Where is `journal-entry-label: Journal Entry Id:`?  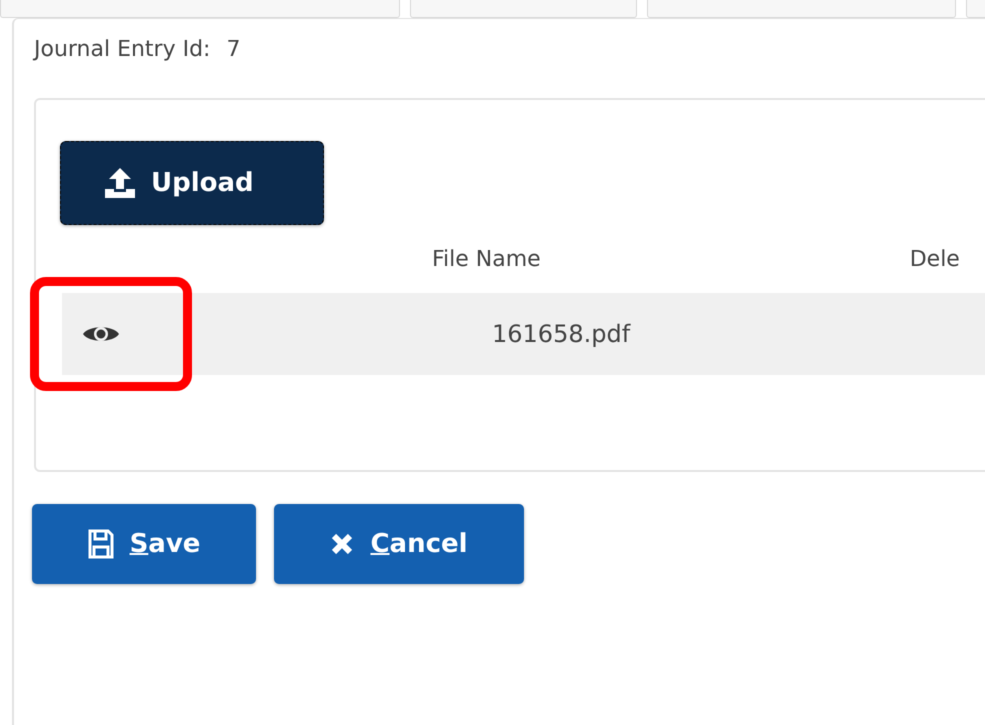 journal-entry-label: Journal Entry Id: is located at coordinates (122, 49).